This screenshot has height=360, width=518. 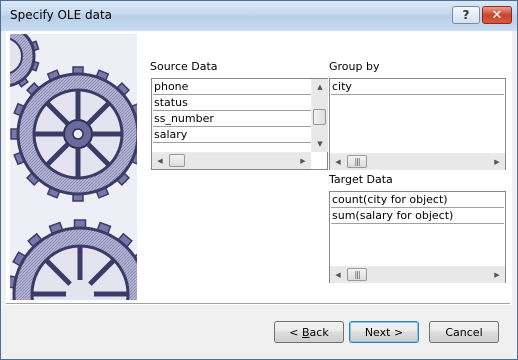 What do you see at coordinates (239, 135) in the screenshot?
I see `list-item: salary` at bounding box center [239, 135].